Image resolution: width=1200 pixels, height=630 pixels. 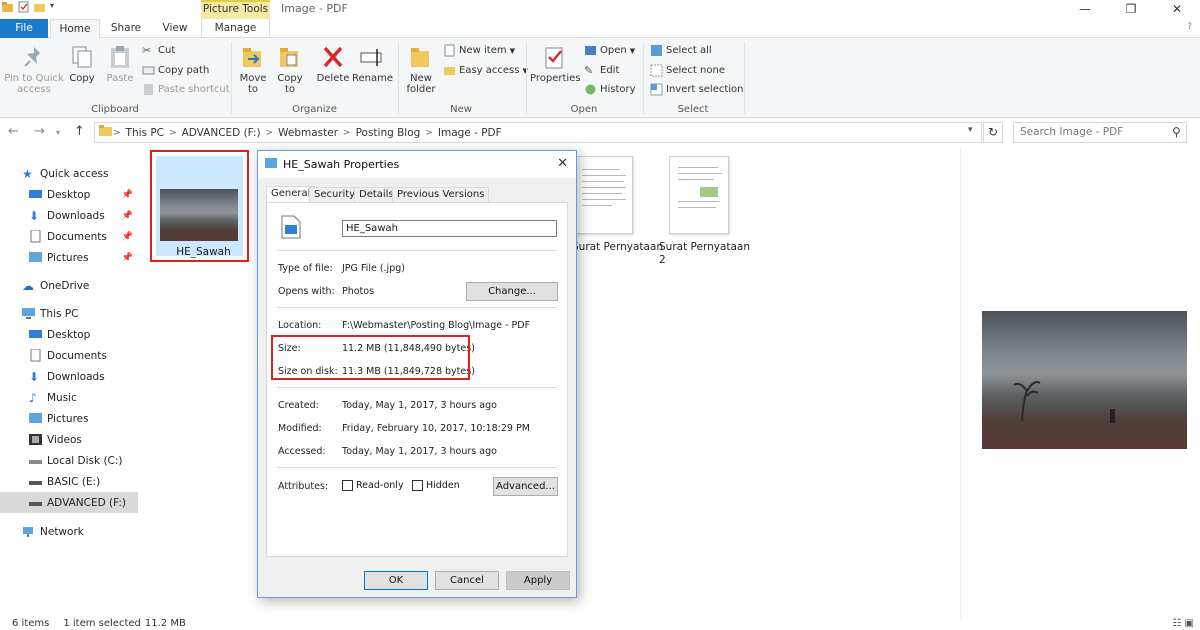 I want to click on move-to-button: Move to, so click(x=253, y=69).